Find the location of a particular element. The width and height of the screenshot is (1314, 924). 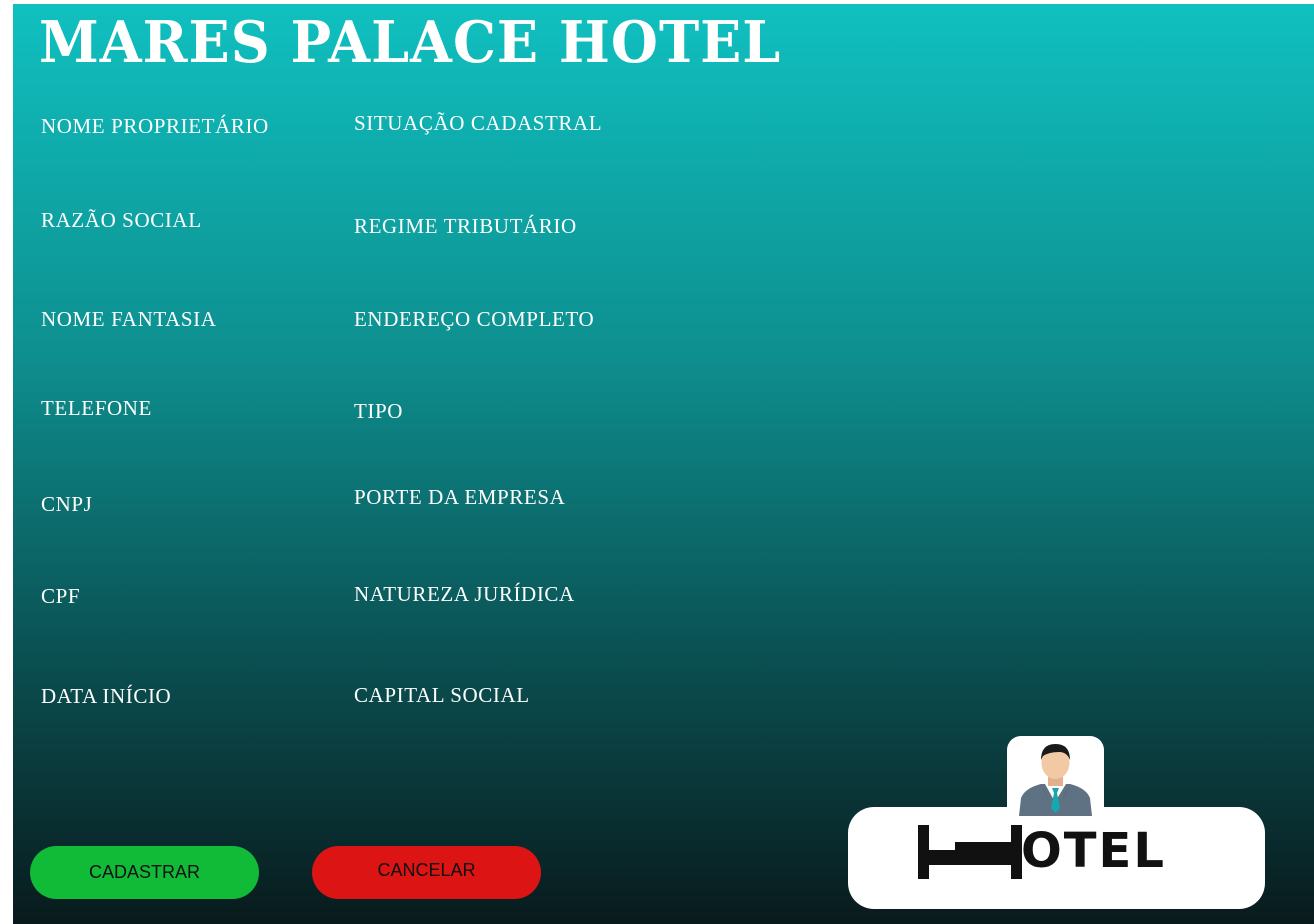

label-nome-proprietario: NOME PROPRIETÁRIO is located at coordinates (155, 126).